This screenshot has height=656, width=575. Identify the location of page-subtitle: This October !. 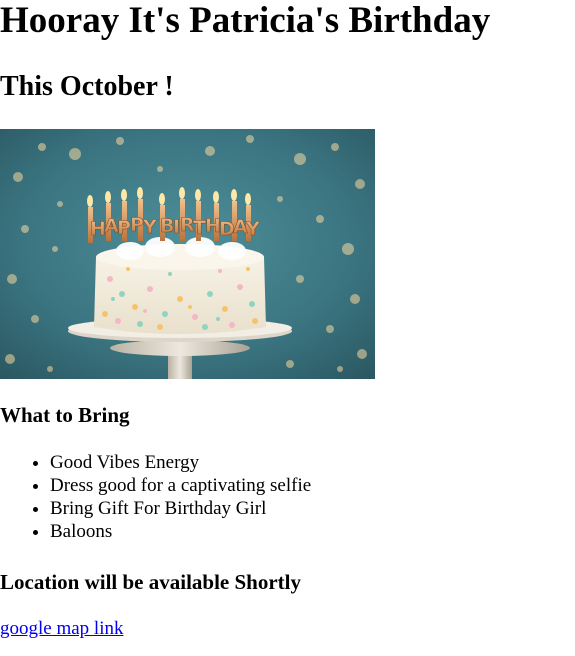
(87, 86).